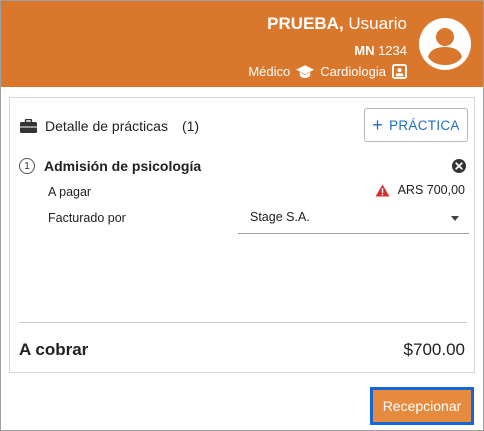  Describe the element at coordinates (455, 218) in the screenshot. I see `chevron-down-icon` at that location.